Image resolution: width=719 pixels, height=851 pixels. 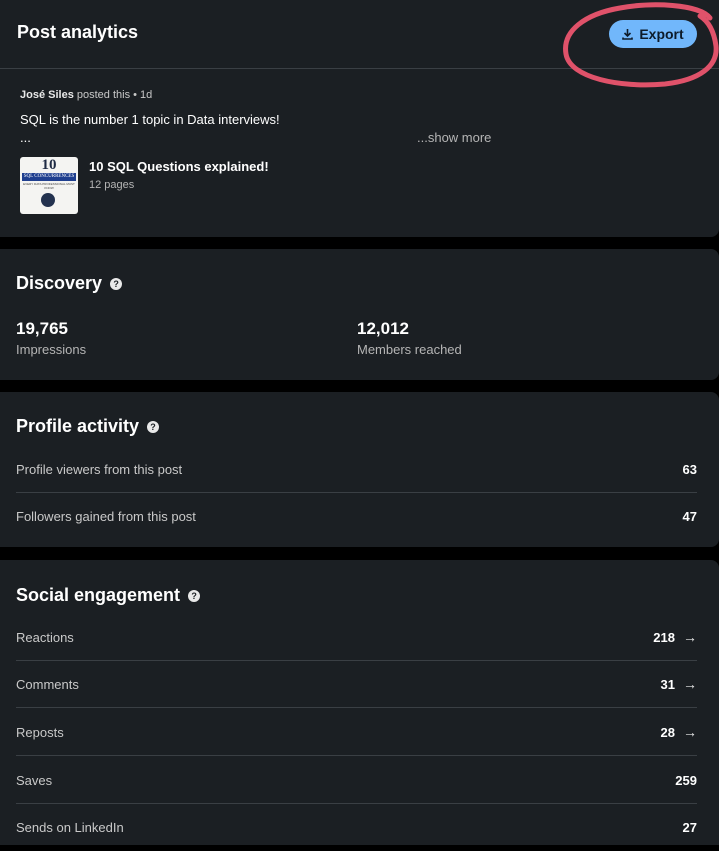 I want to click on members-reached-label: Members reached, so click(x=409, y=349).